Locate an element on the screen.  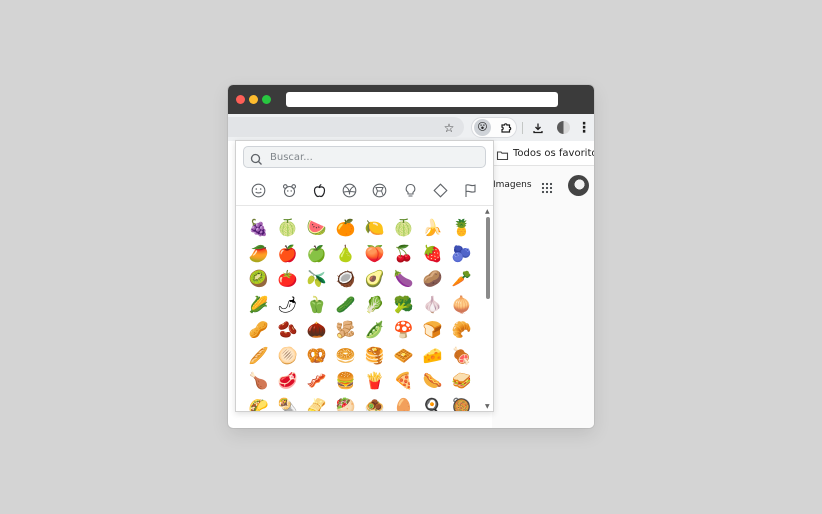
emoji-button: 🍉 is located at coordinates (316, 228).